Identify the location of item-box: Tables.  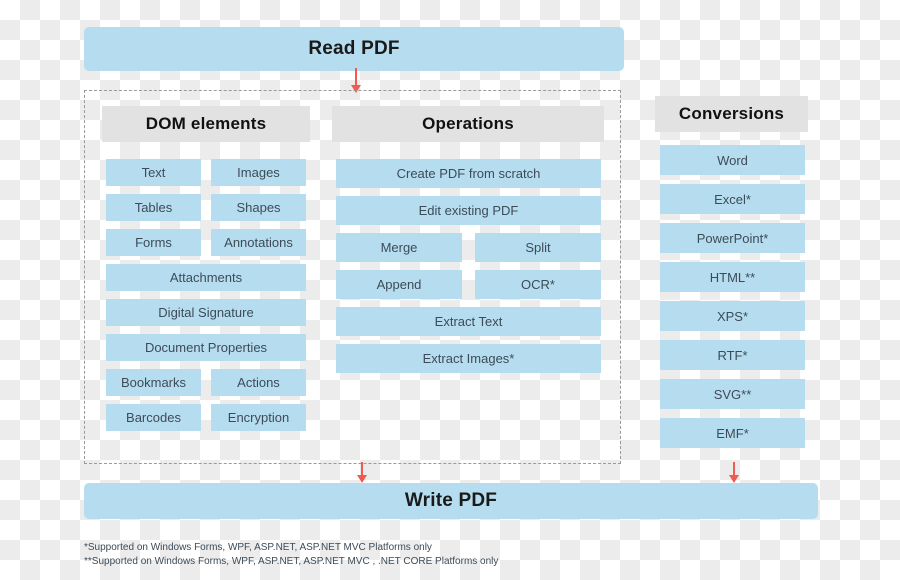
(153, 207).